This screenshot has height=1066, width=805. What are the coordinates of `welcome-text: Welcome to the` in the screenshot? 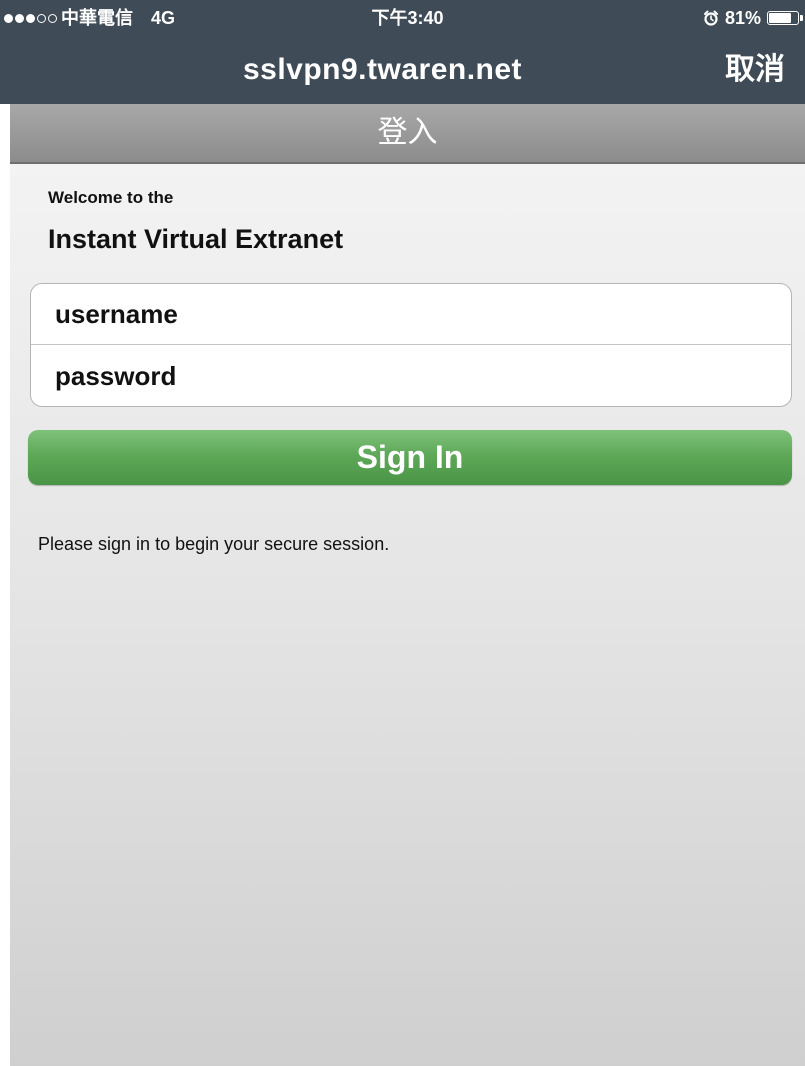 It's located at (111, 197).